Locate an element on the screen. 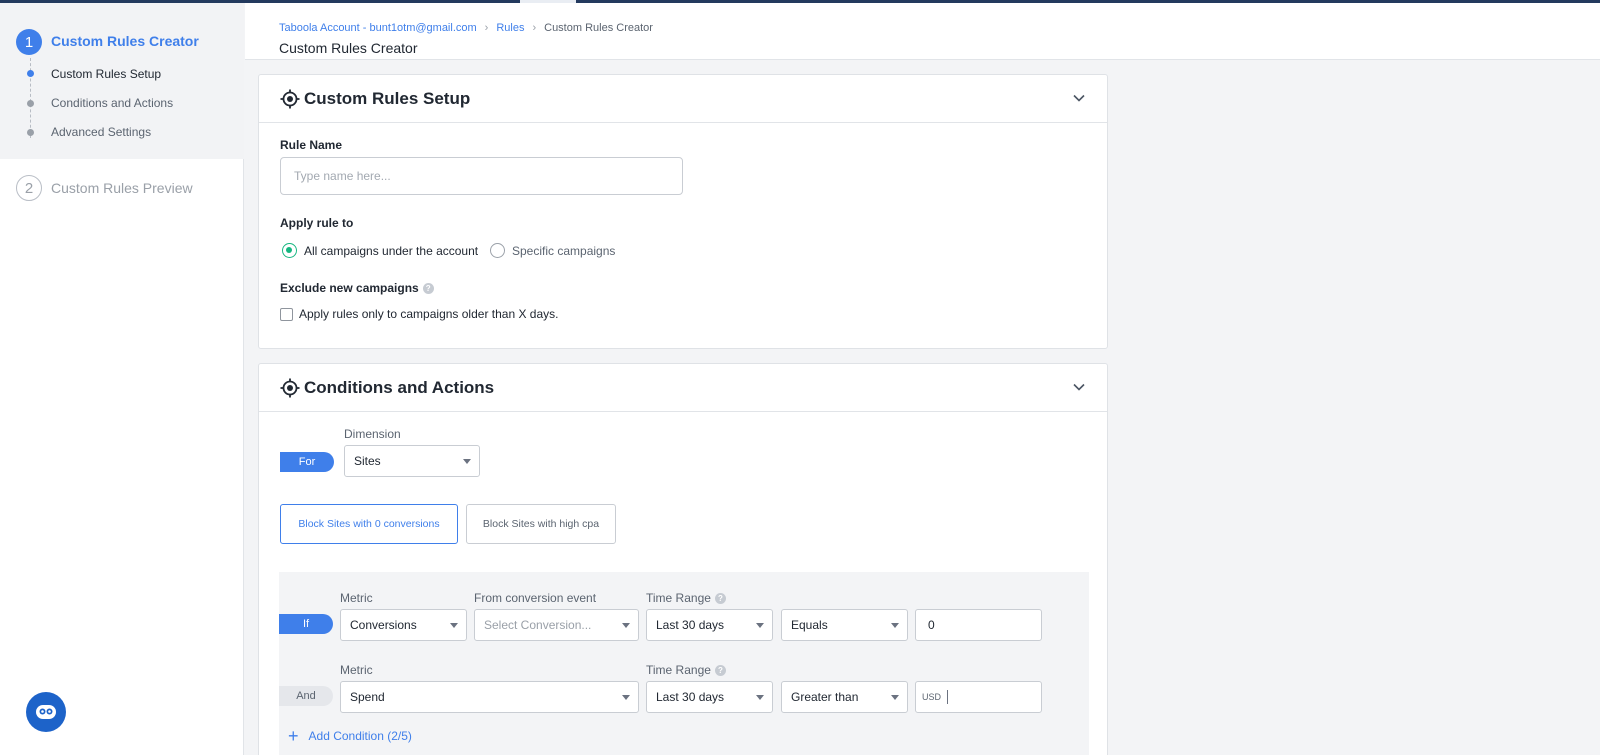  sidebar-item-conditions-and-actions: Conditions and Actions is located at coordinates (112, 103).